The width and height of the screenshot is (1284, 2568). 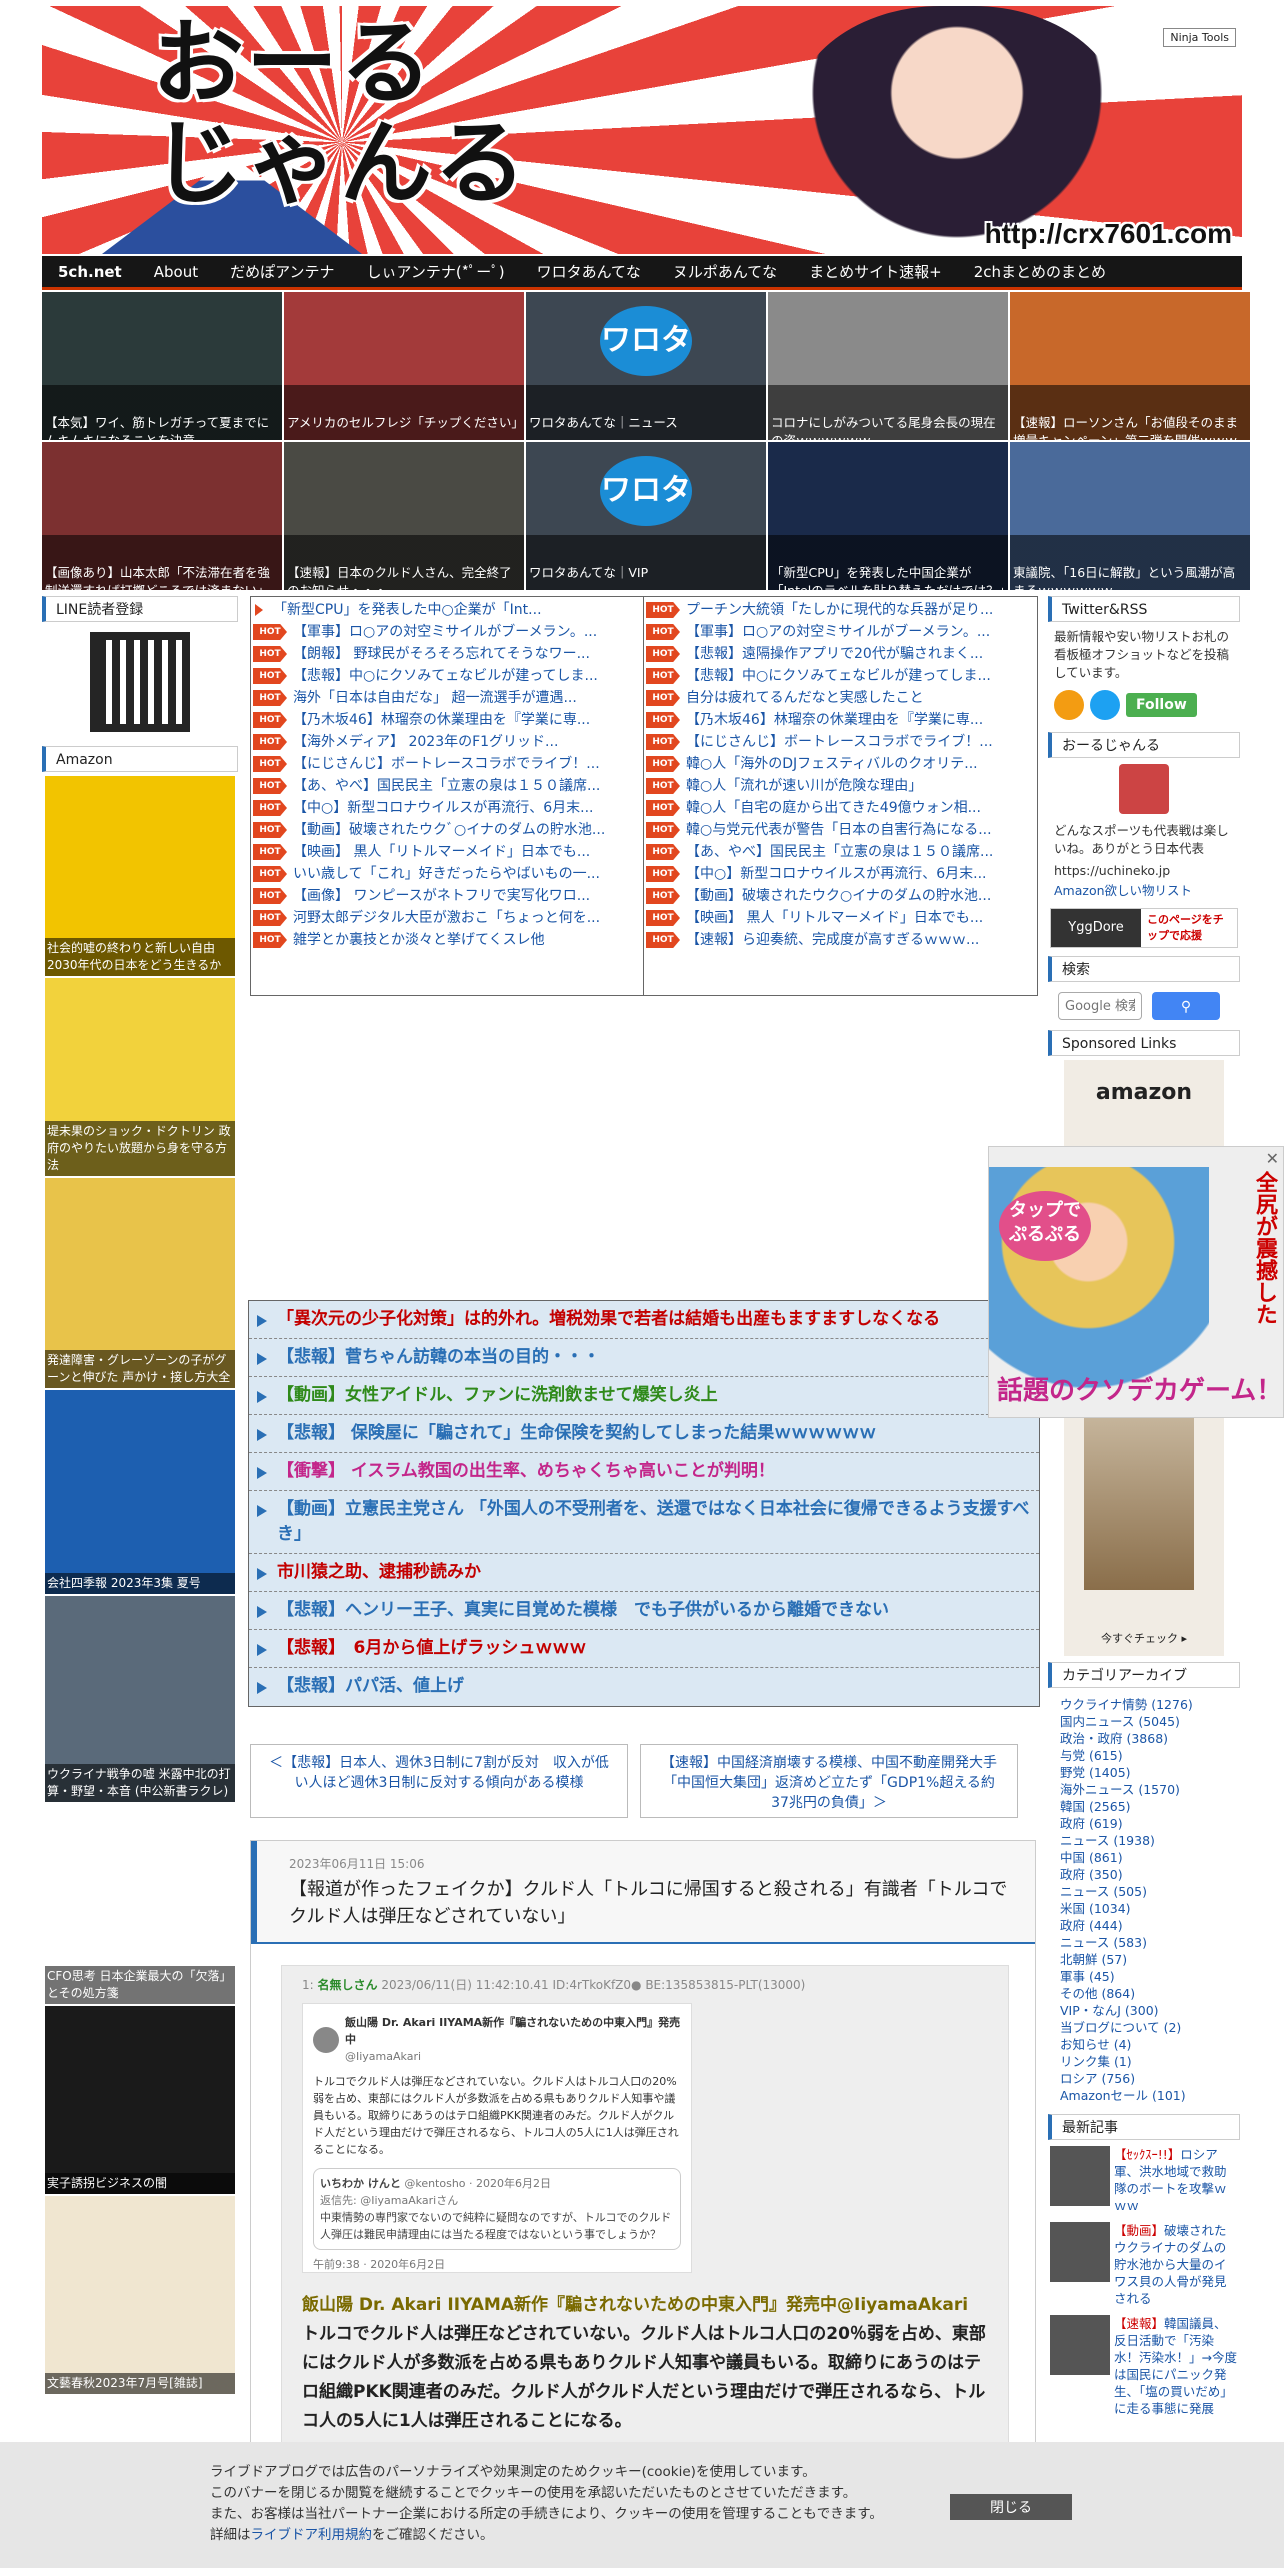 What do you see at coordinates (404, 366) in the screenshot?
I see `thumbnail-card: アメリカのセルフレジ「チップください」` at bounding box center [404, 366].